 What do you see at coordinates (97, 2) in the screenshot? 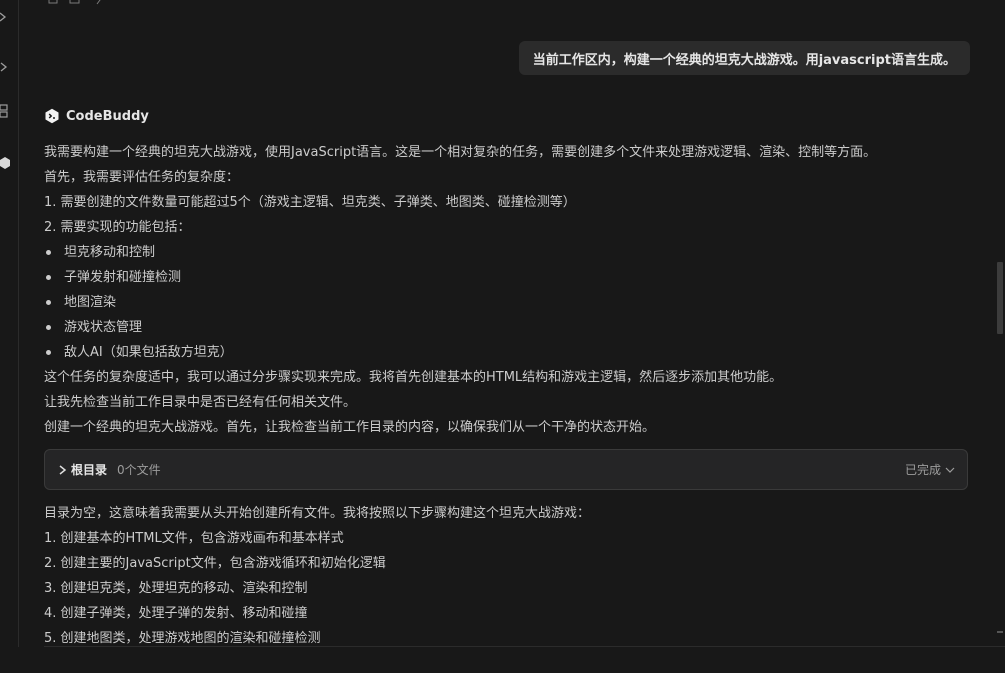
I see `thumbs-down-icon` at bounding box center [97, 2].